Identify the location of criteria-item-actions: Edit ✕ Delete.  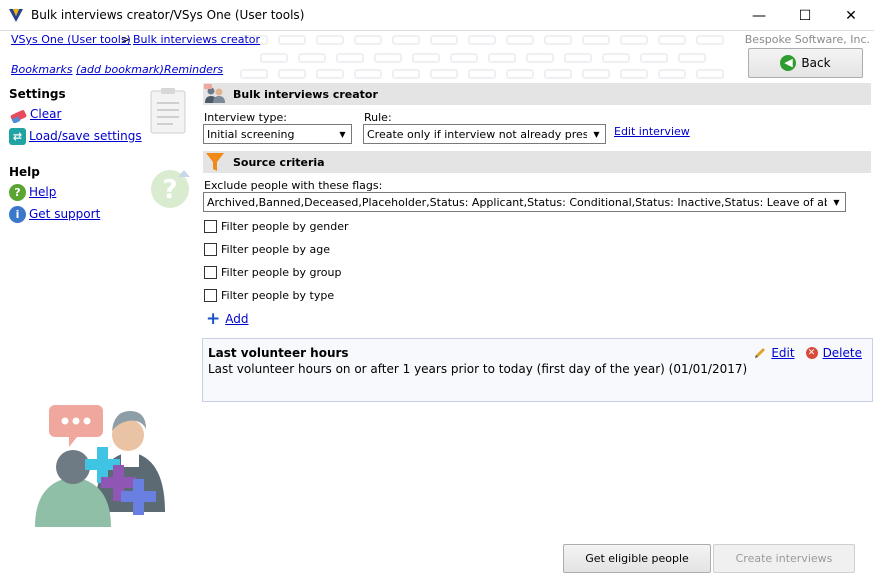
(807, 353).